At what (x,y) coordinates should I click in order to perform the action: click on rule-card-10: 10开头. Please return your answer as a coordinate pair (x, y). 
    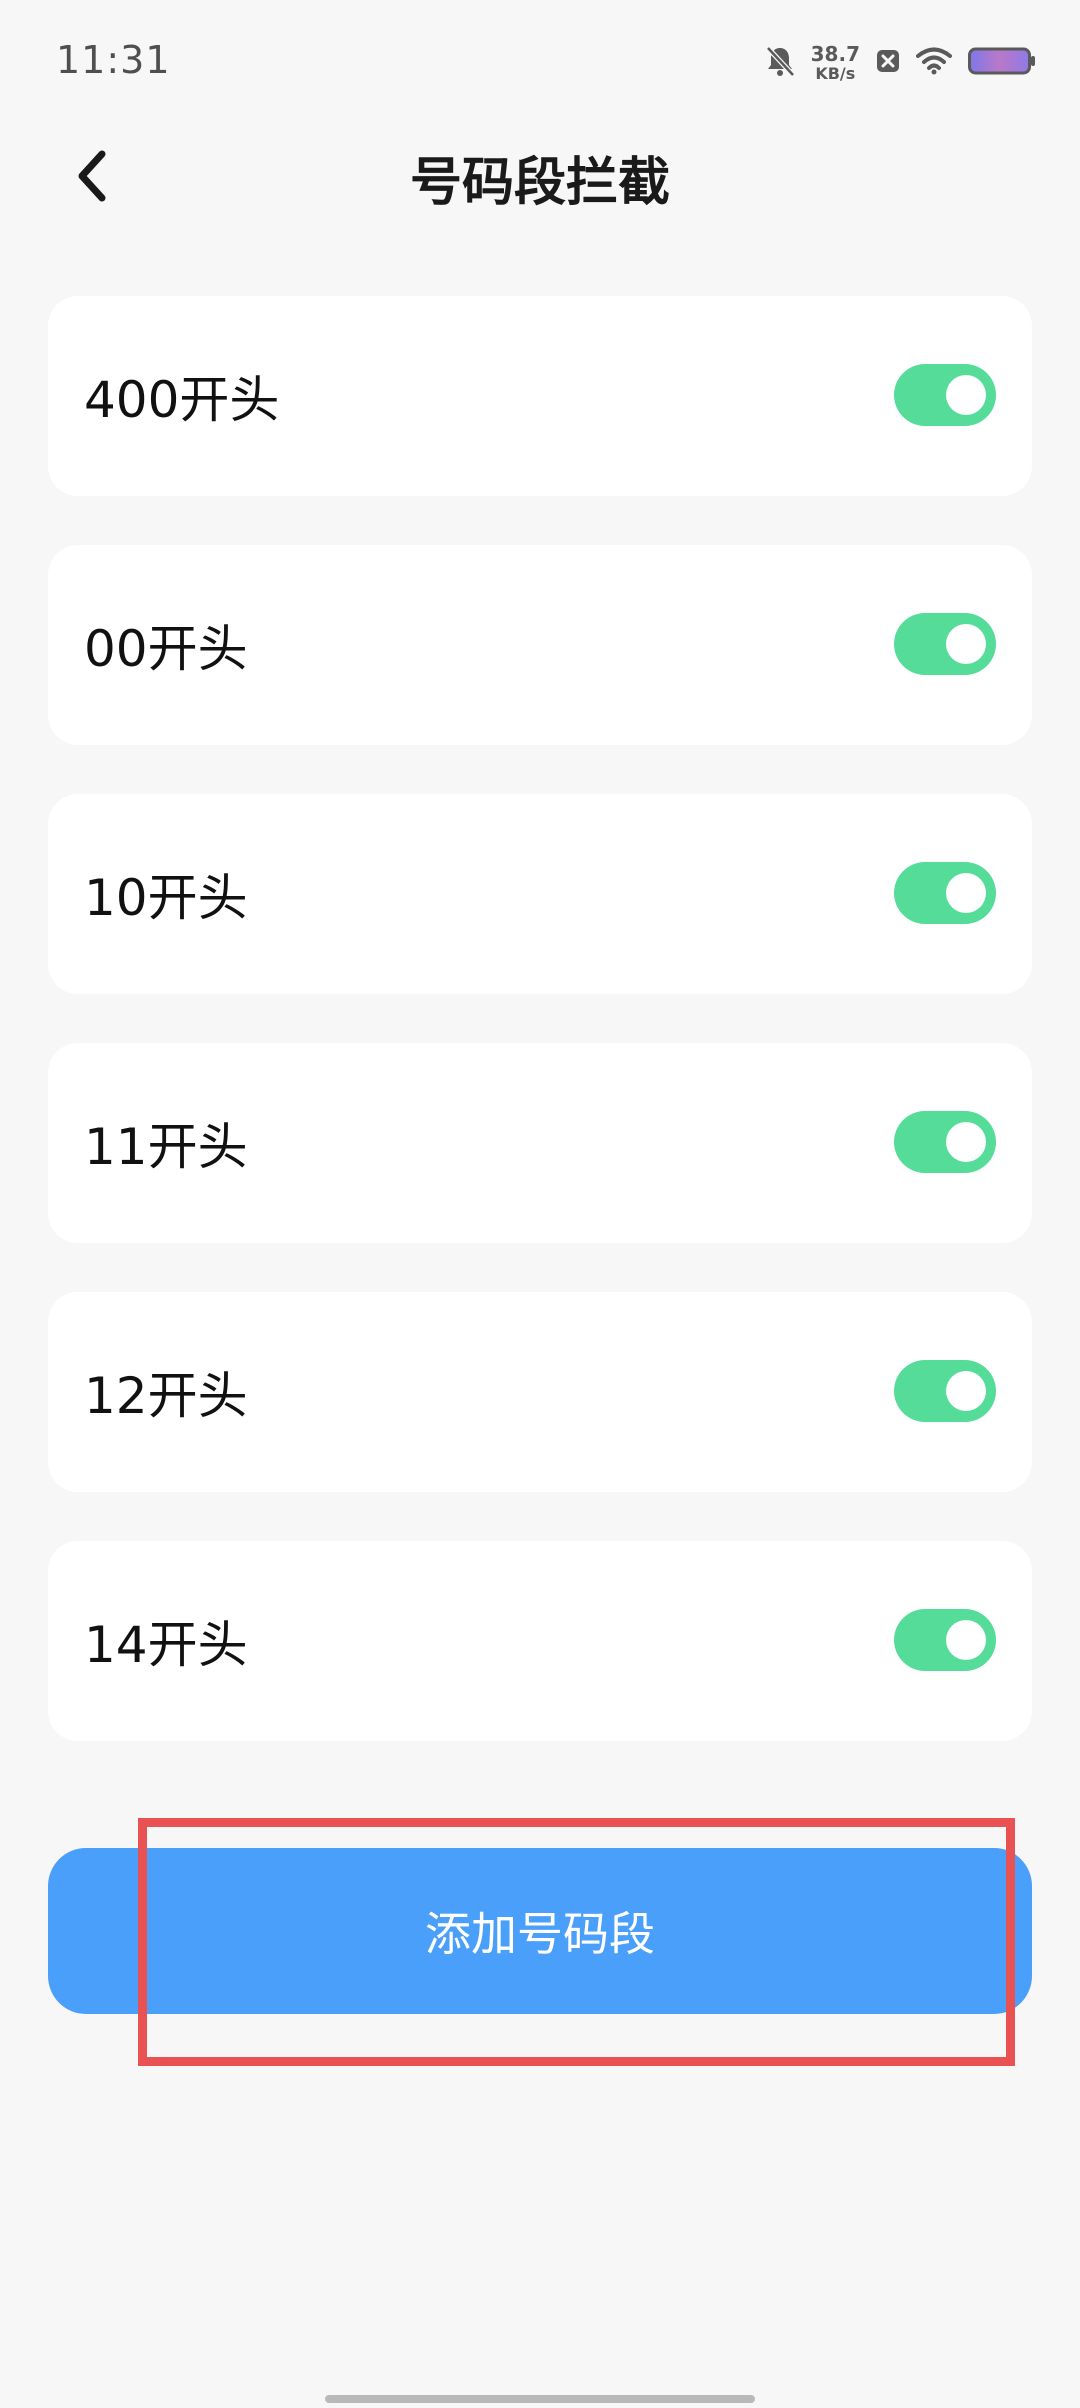
    Looking at the image, I should click on (540, 894).